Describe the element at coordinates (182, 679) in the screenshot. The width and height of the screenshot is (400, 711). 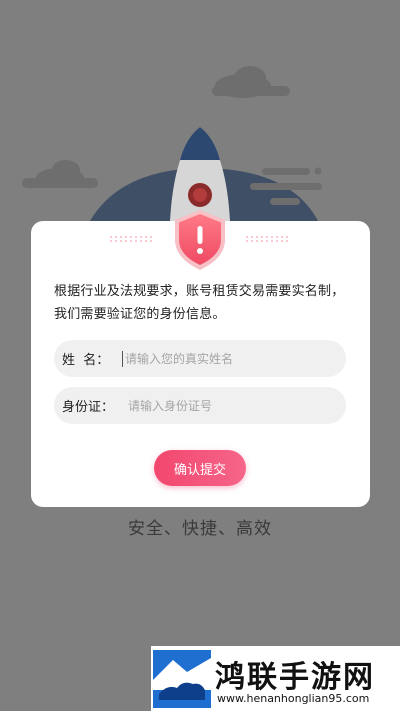
I see `site-logo` at that location.